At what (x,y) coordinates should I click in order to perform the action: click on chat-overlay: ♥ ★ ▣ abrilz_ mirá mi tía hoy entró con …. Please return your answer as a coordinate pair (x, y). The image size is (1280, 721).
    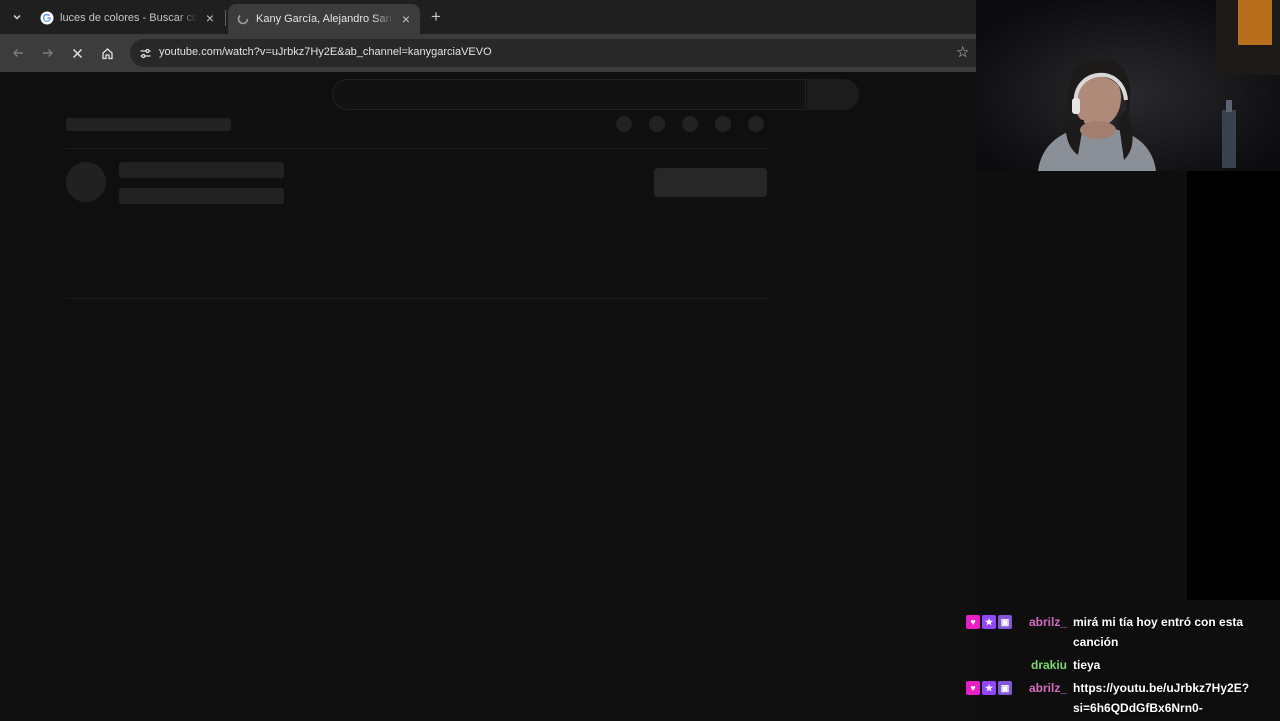
    Looking at the image, I should click on (1121, 666).